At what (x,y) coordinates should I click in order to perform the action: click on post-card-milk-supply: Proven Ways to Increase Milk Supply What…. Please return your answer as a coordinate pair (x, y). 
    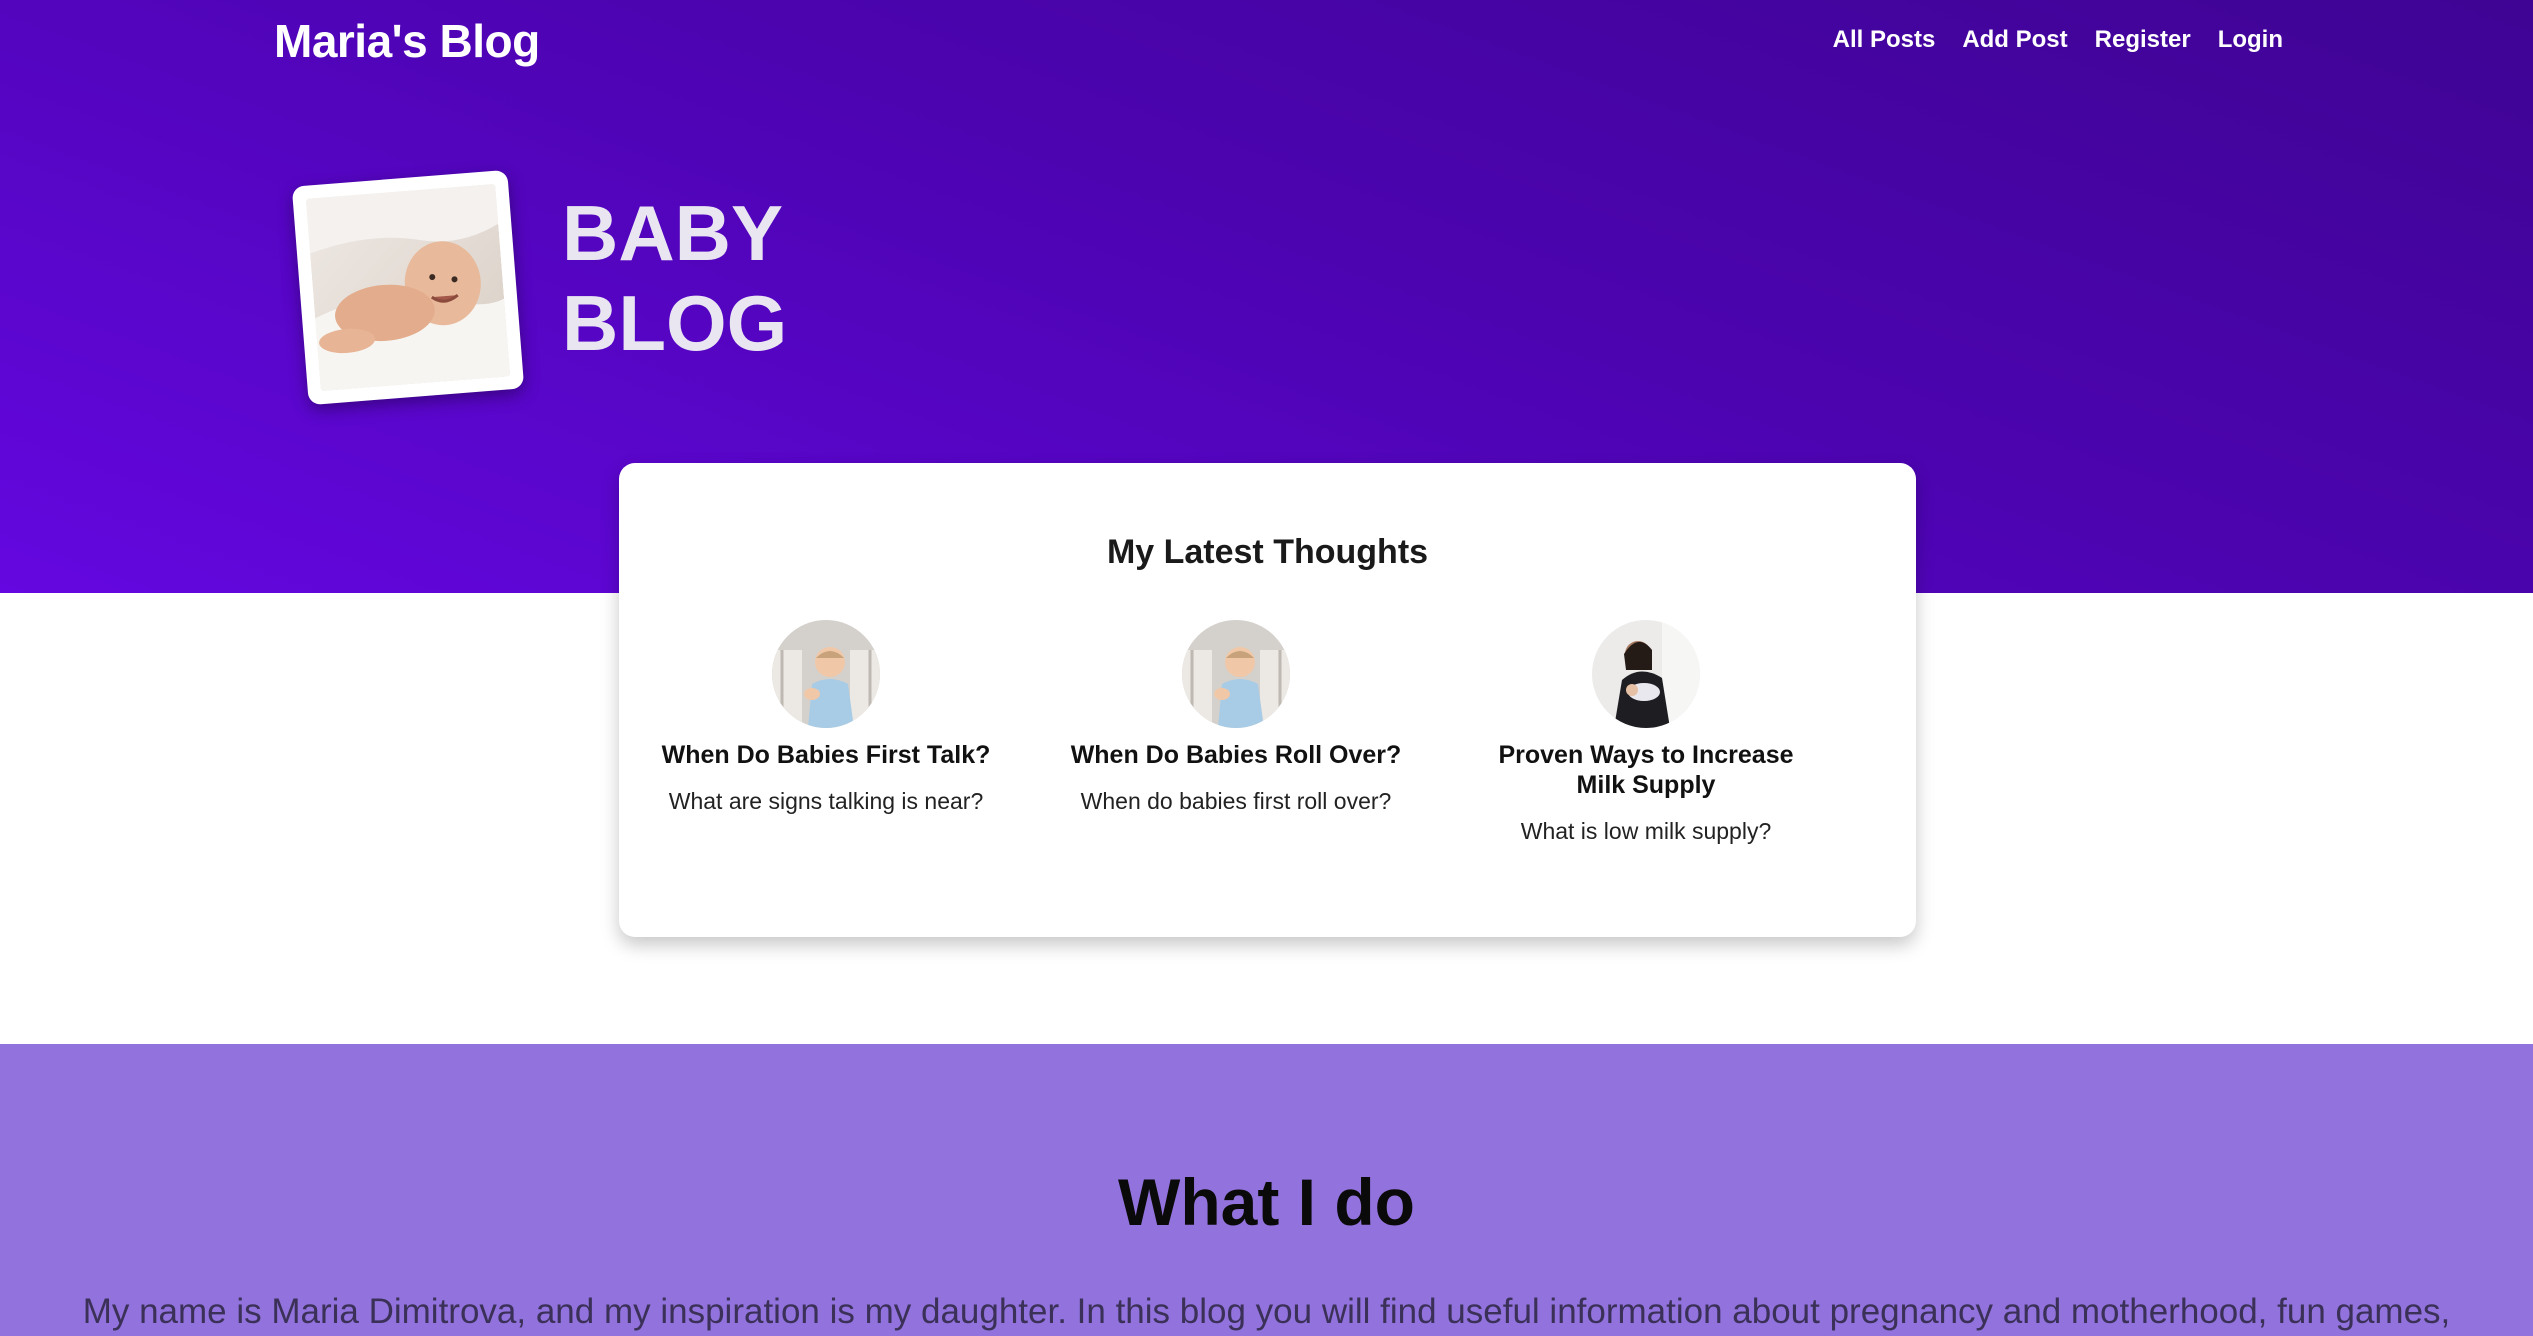
    Looking at the image, I should click on (1646, 732).